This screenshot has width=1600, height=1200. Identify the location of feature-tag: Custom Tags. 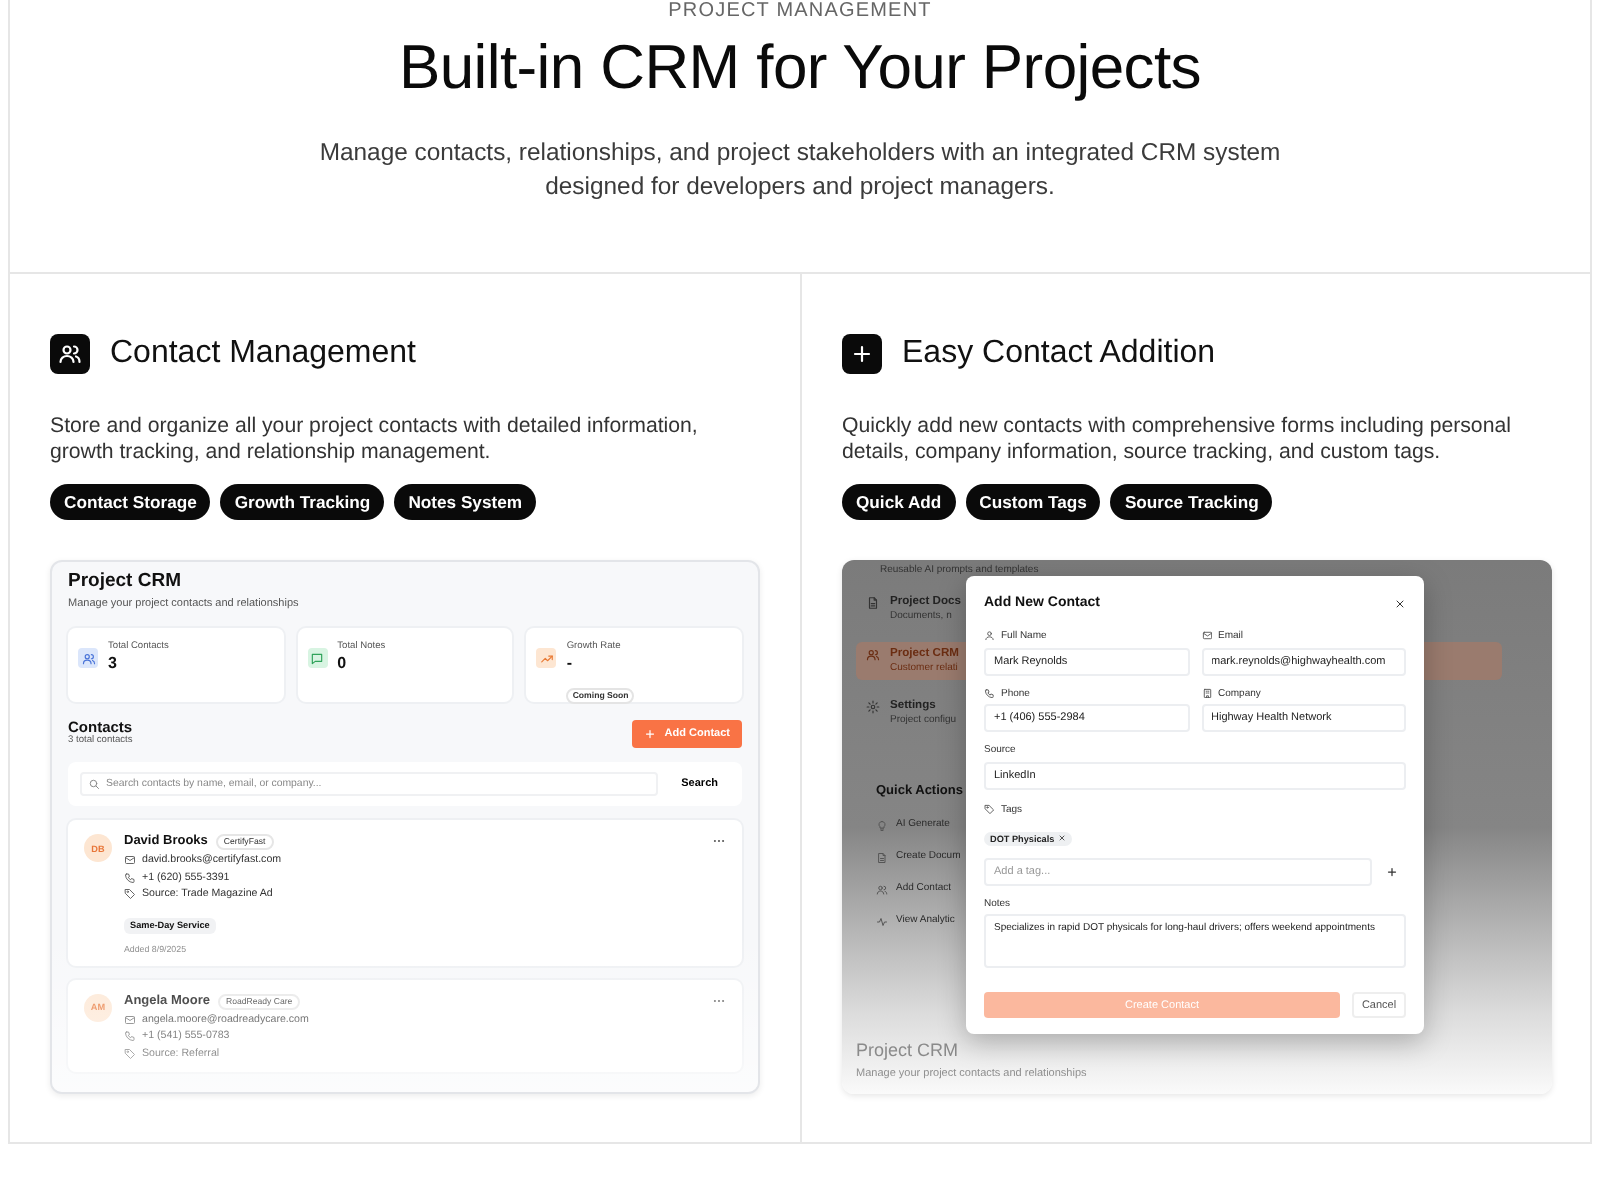
(1033, 502).